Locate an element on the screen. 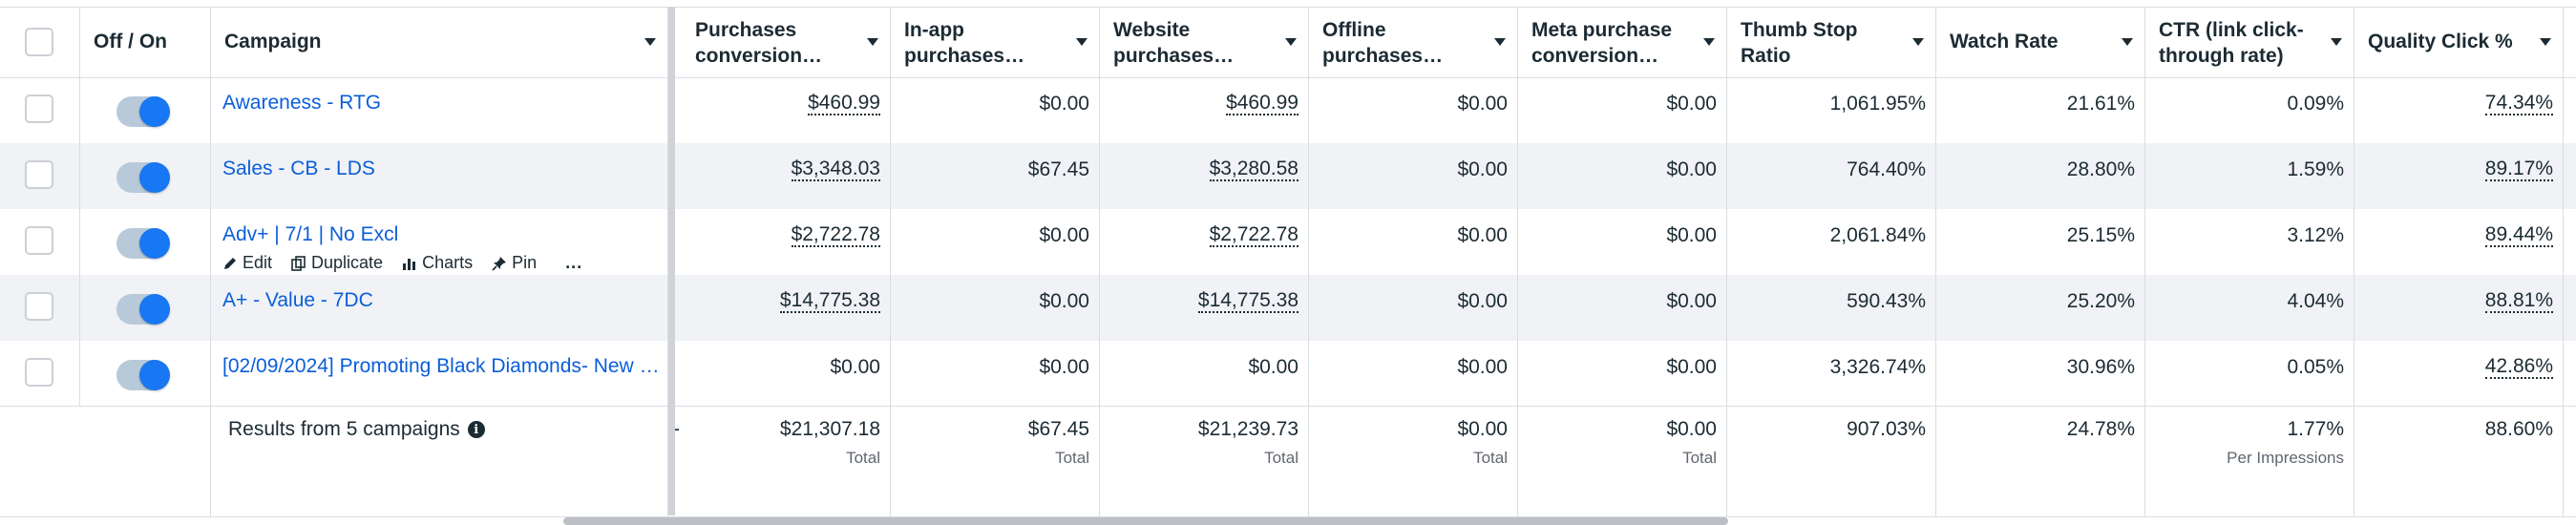 Image resolution: width=2576 pixels, height=525 pixels. total-label: Per Impressions is located at coordinates (2285, 458).